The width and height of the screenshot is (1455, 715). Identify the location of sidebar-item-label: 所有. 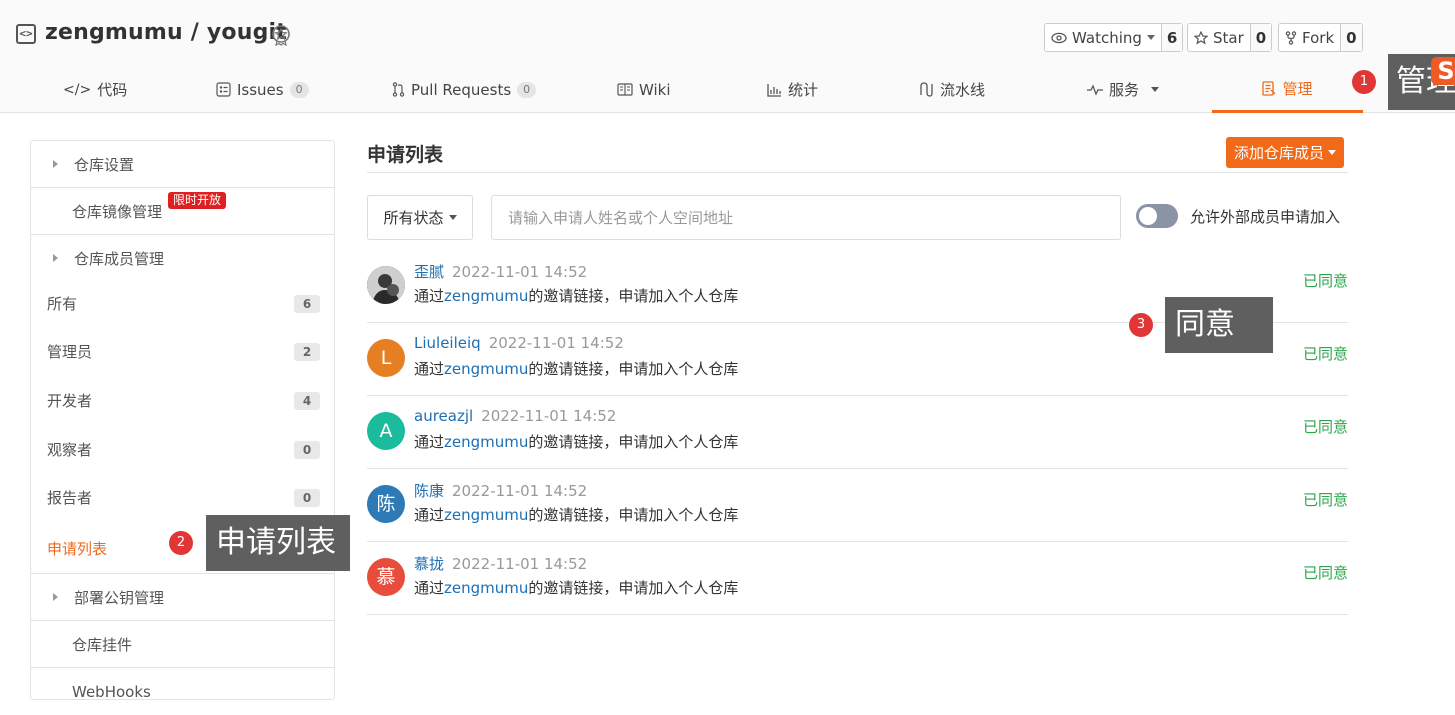
(62, 304).